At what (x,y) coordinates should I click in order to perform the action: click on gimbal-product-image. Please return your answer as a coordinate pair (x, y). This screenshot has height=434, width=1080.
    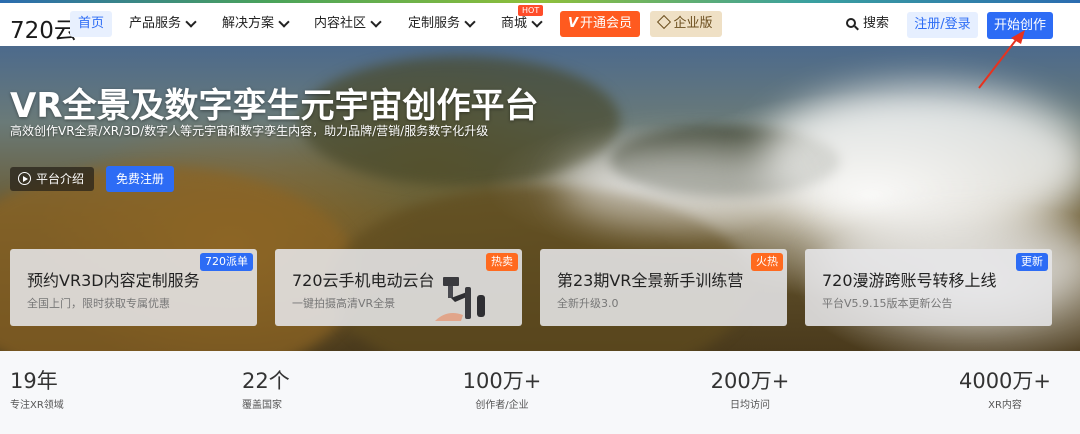
    Looking at the image, I should click on (460, 299).